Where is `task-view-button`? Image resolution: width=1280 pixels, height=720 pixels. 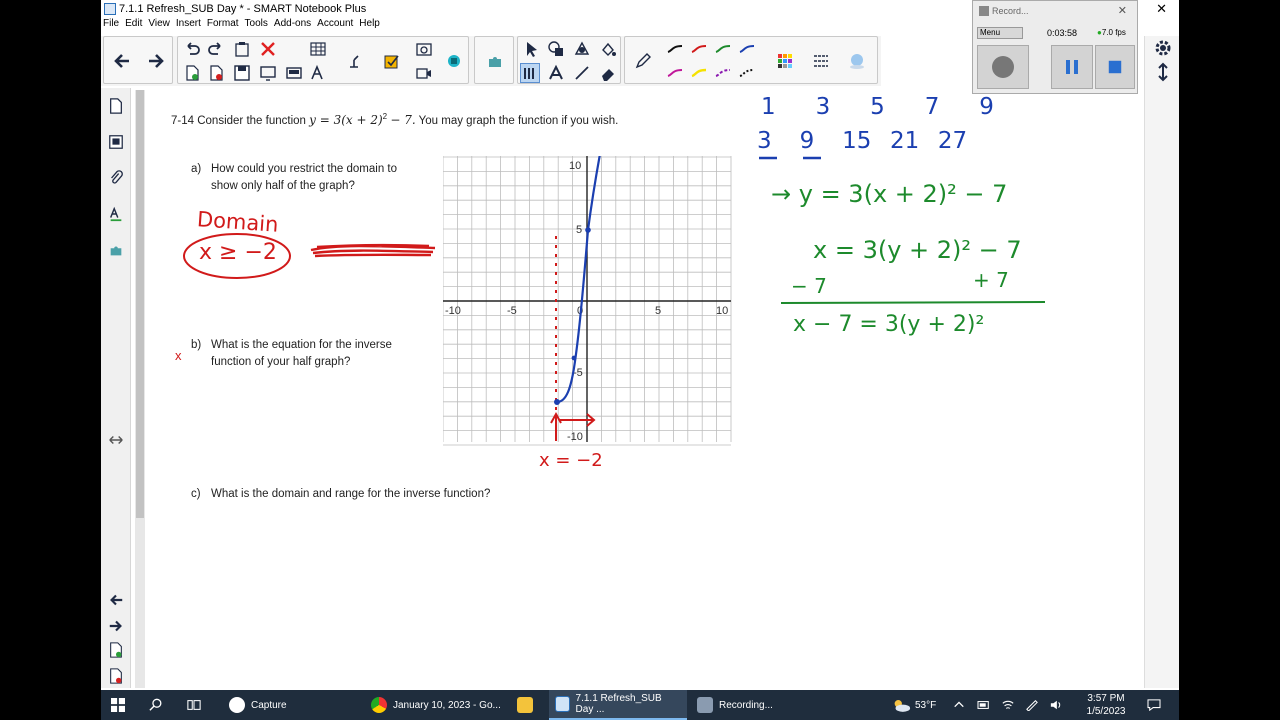
task-view-button is located at coordinates (194, 705).